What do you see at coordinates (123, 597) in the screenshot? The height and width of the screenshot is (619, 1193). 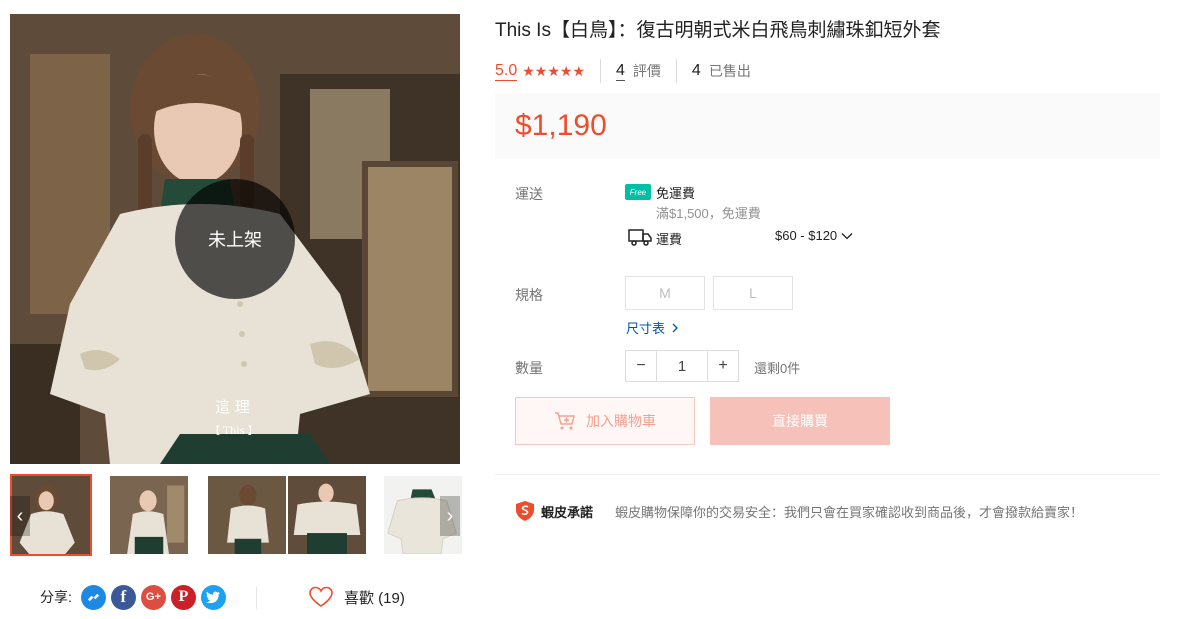 I see `facebook-icon: f` at bounding box center [123, 597].